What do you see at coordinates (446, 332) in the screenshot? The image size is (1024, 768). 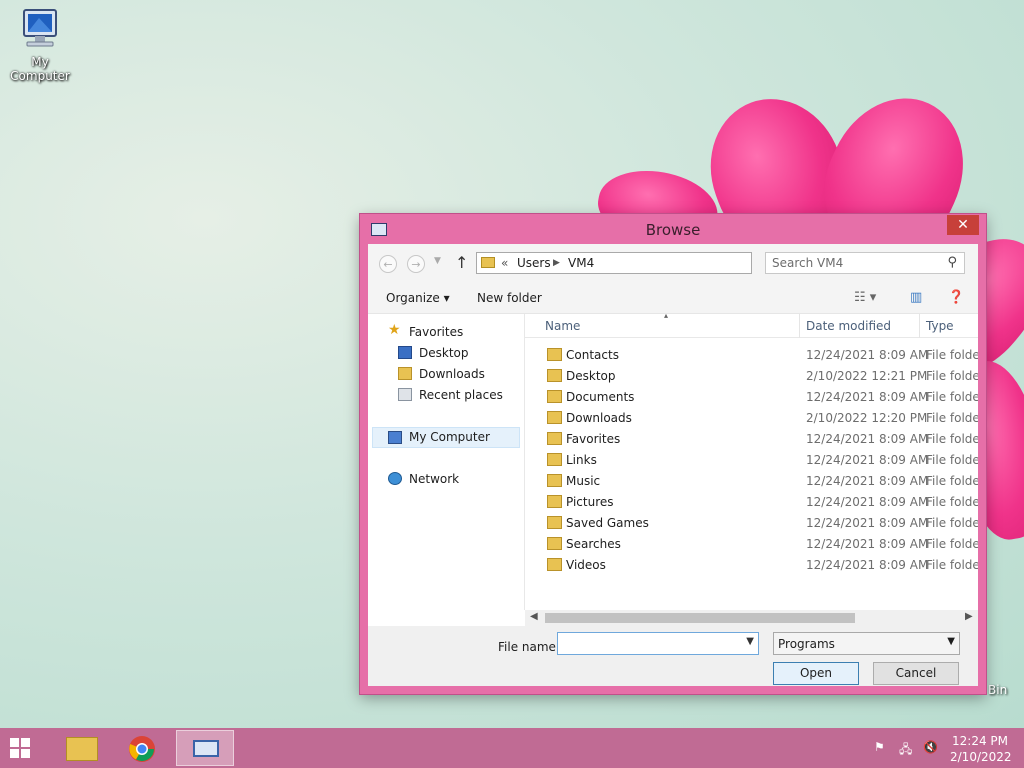 I see `nav-favorites: ★ Favorites` at bounding box center [446, 332].